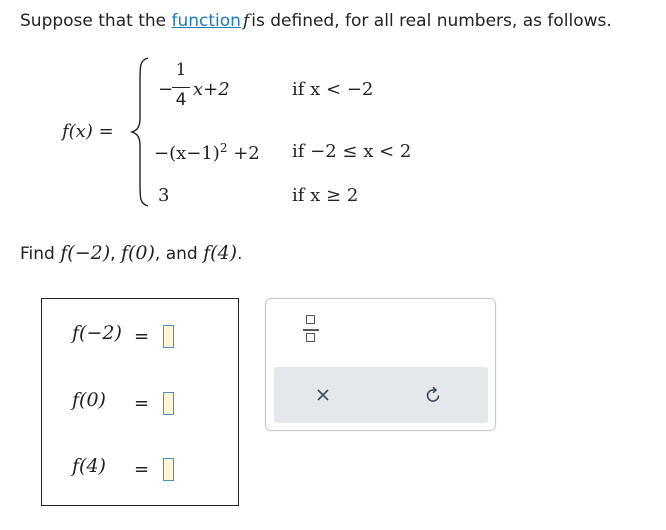 The width and height of the screenshot is (666, 530). I want to click on answer-2-input, so click(168, 403).